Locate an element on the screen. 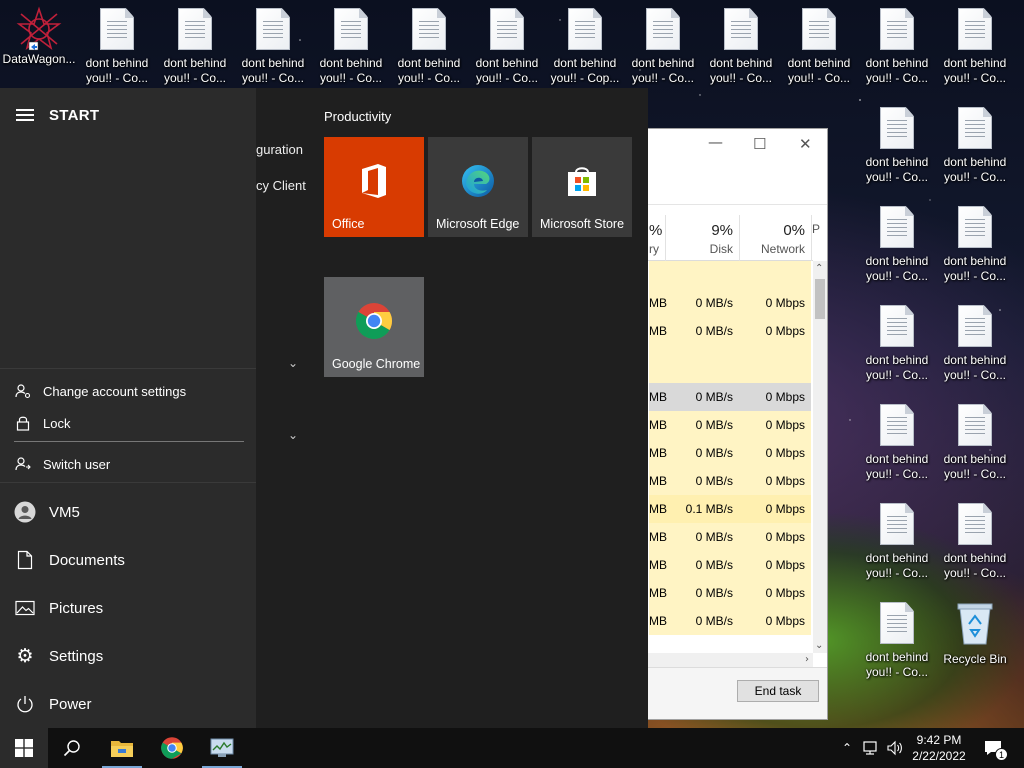 This screenshot has width=1024, height=768. maximize-icon: ☐ is located at coordinates (759, 144).